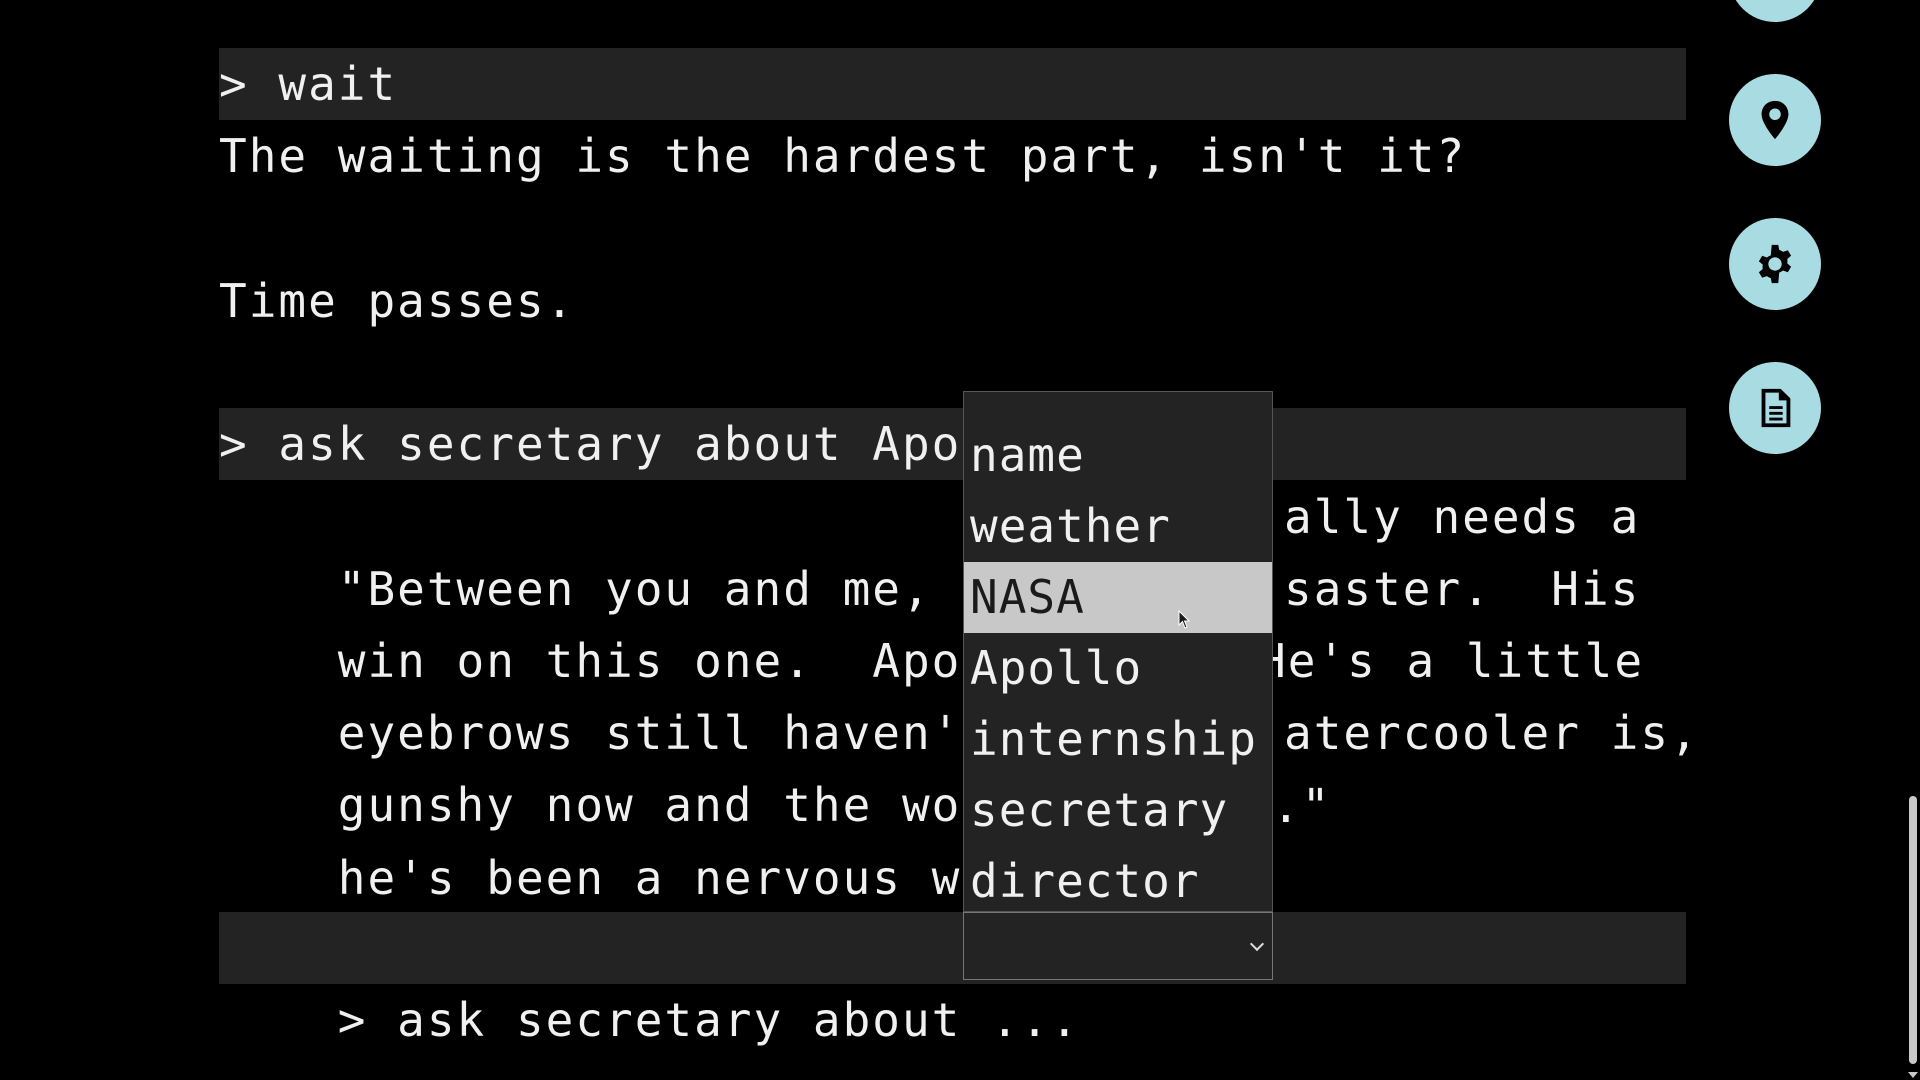 The width and height of the screenshot is (1920, 1080). Describe the element at coordinates (1118, 739) in the screenshot. I see `dropdown-option-internship: internship` at that location.